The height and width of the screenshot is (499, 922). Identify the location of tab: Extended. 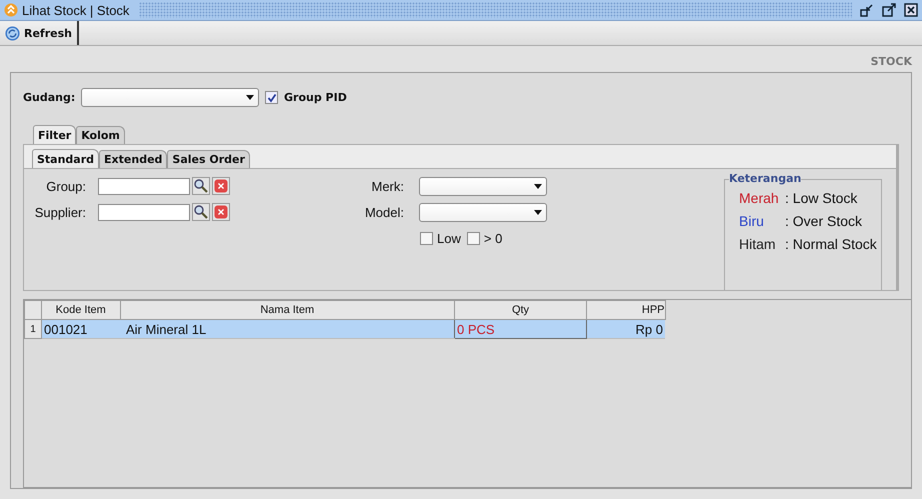
(133, 159).